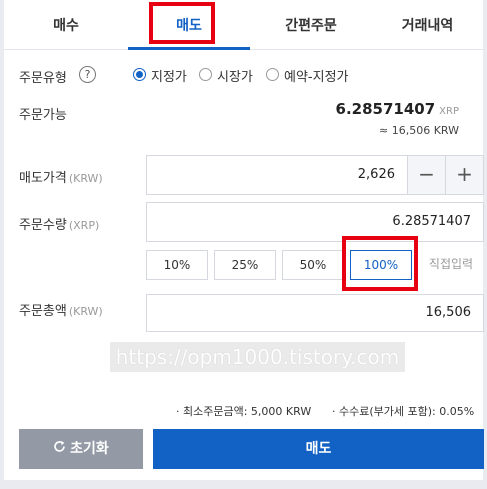 This screenshot has height=489, width=487. I want to click on min-order-info: · 최소주문금액: 5,000 KRW, so click(244, 411).